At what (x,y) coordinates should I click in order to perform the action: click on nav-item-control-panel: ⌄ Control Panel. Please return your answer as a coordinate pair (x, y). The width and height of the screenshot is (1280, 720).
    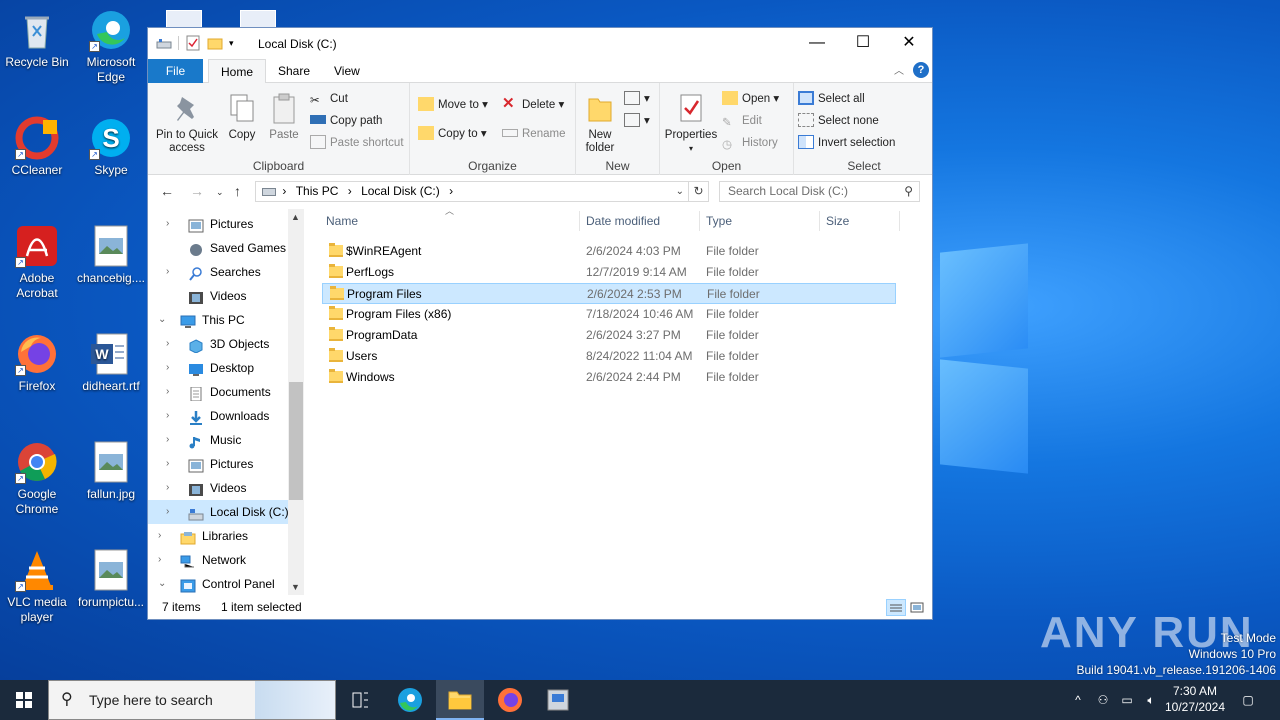
    Looking at the image, I should click on (218, 583).